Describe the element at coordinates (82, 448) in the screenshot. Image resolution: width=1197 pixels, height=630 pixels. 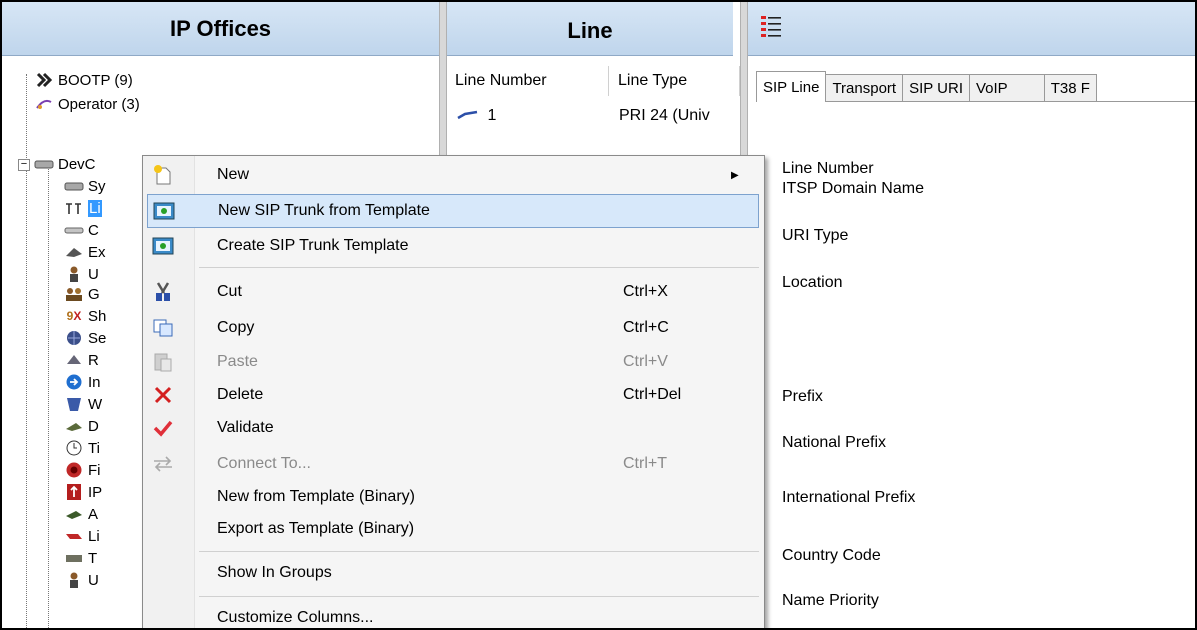
I see `tree-item-time-profile: Ti` at that location.